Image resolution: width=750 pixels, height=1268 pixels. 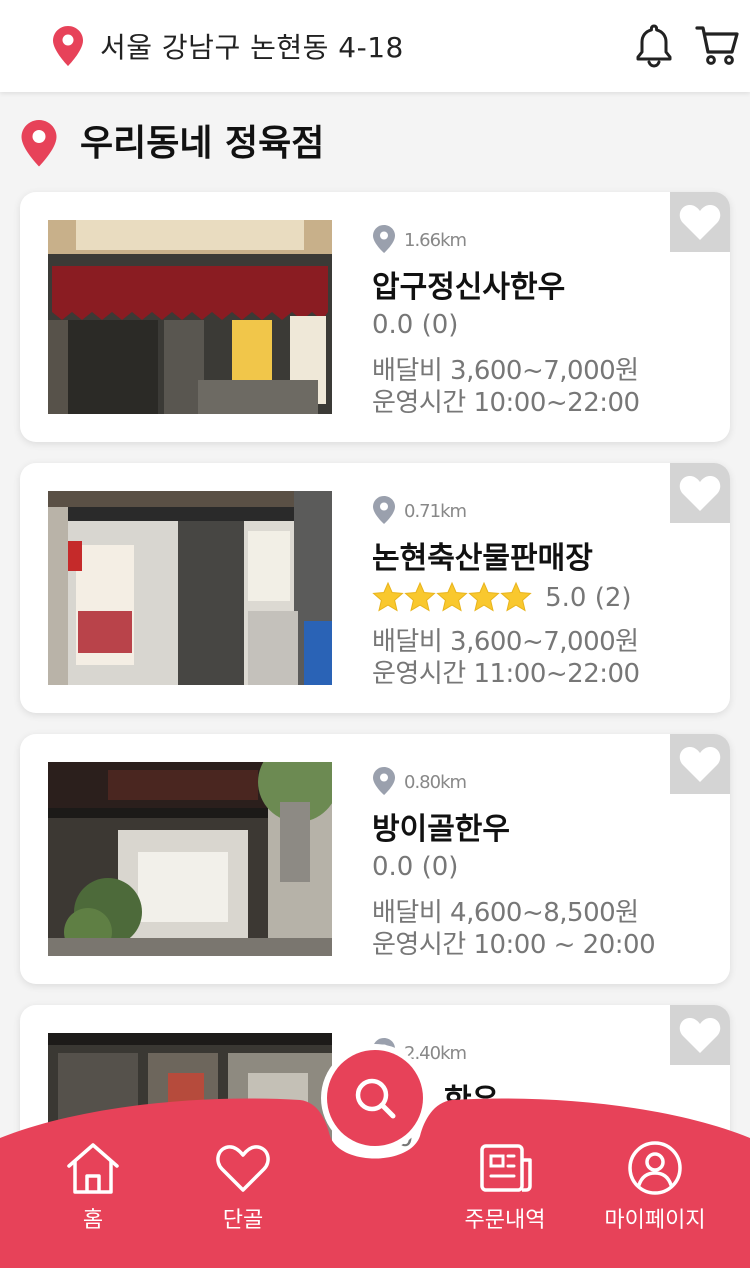 What do you see at coordinates (506, 1168) in the screenshot?
I see `order-list-icon` at bounding box center [506, 1168].